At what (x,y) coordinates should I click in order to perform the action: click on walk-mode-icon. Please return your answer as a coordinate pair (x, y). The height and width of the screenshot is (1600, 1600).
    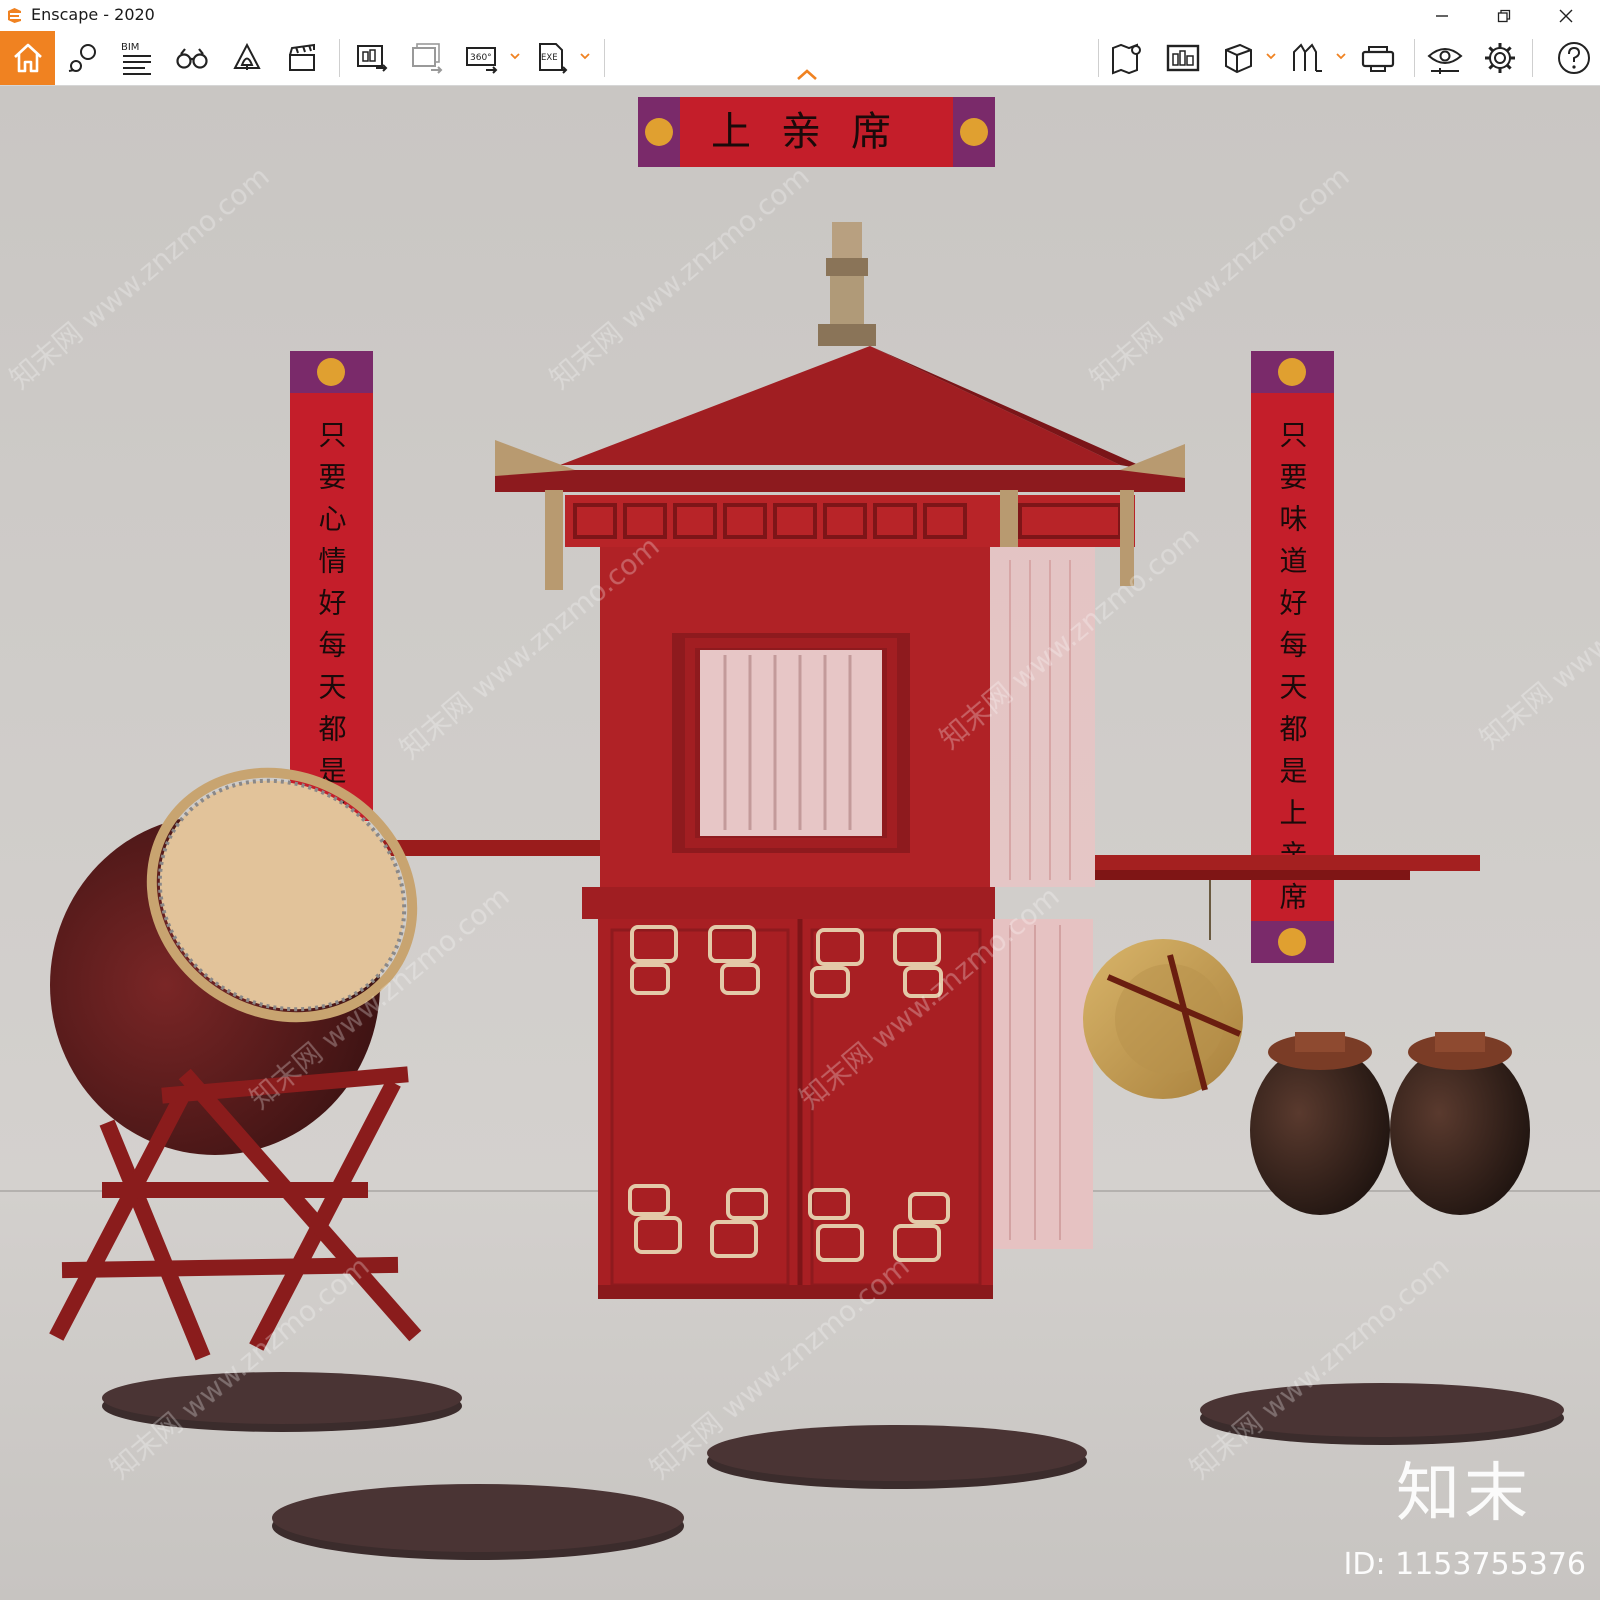
    Looking at the image, I should click on (1307, 57).